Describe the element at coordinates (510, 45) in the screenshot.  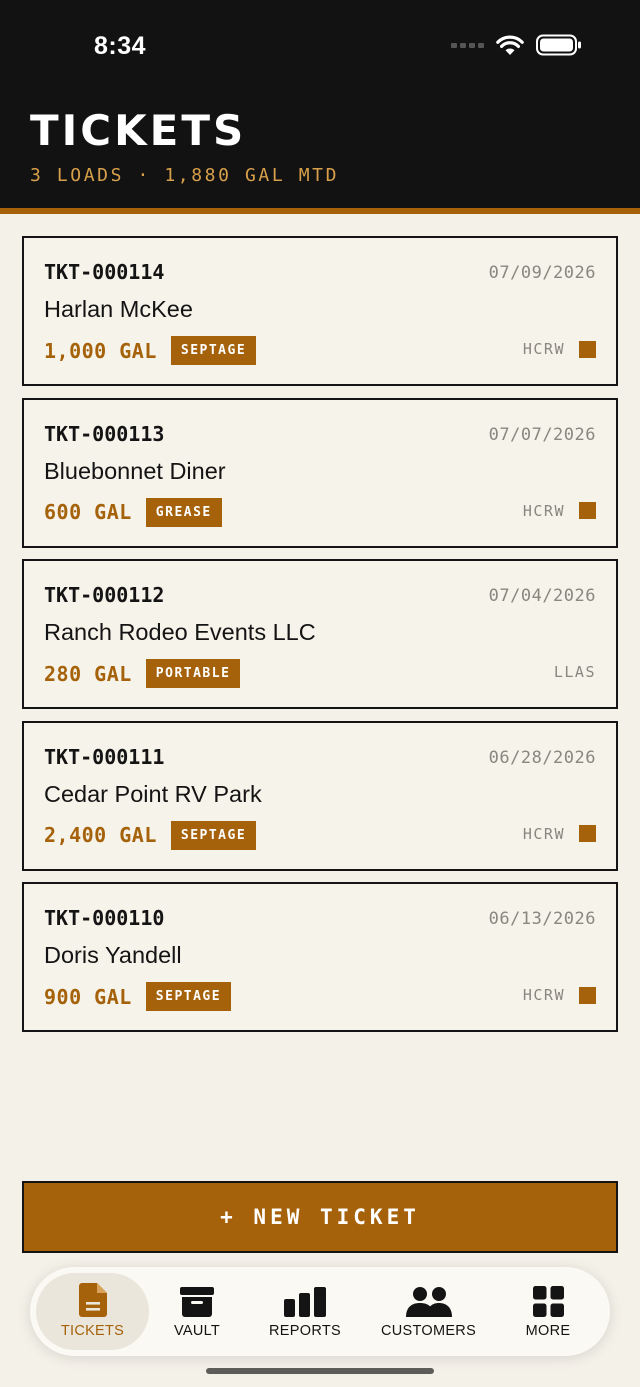
I see `wifi-icon` at that location.